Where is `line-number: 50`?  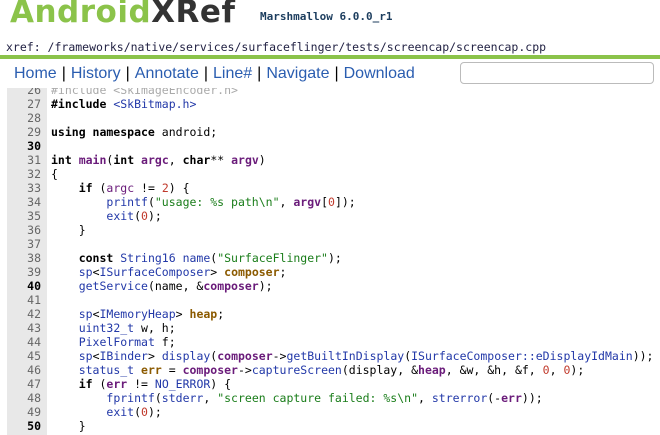
line-number: 50 is located at coordinates (24, 426).